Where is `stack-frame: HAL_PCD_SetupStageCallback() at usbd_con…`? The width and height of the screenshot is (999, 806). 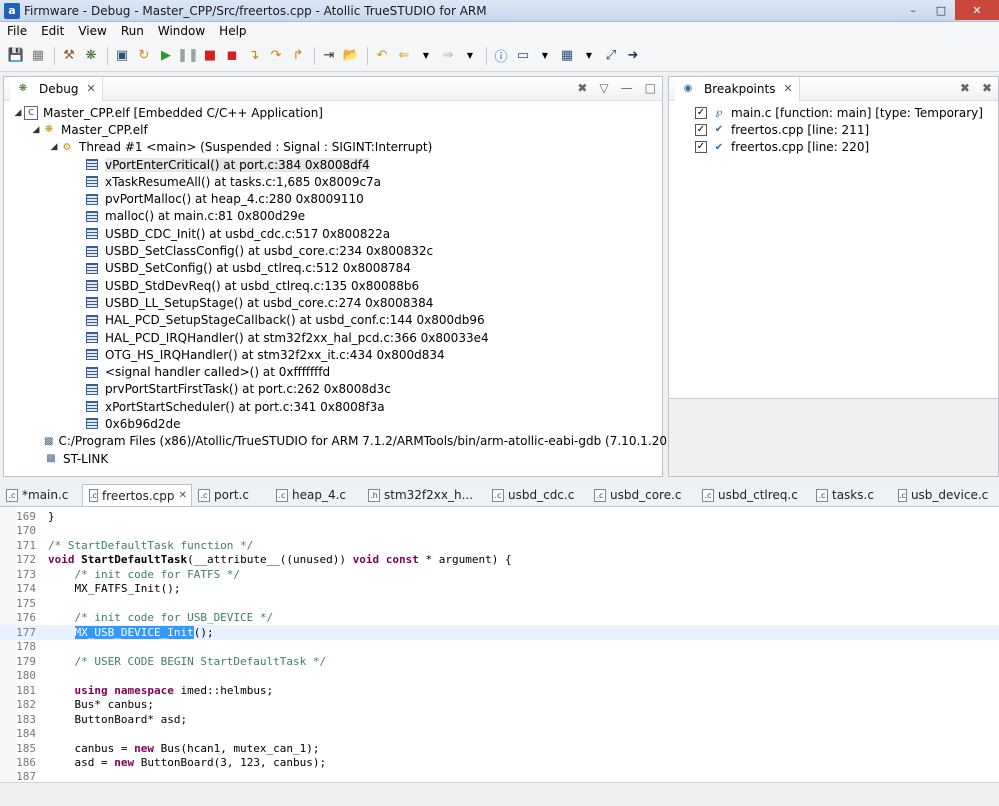 stack-frame: HAL_PCD_SetupStageCallback() at usbd_con… is located at coordinates (333, 320).